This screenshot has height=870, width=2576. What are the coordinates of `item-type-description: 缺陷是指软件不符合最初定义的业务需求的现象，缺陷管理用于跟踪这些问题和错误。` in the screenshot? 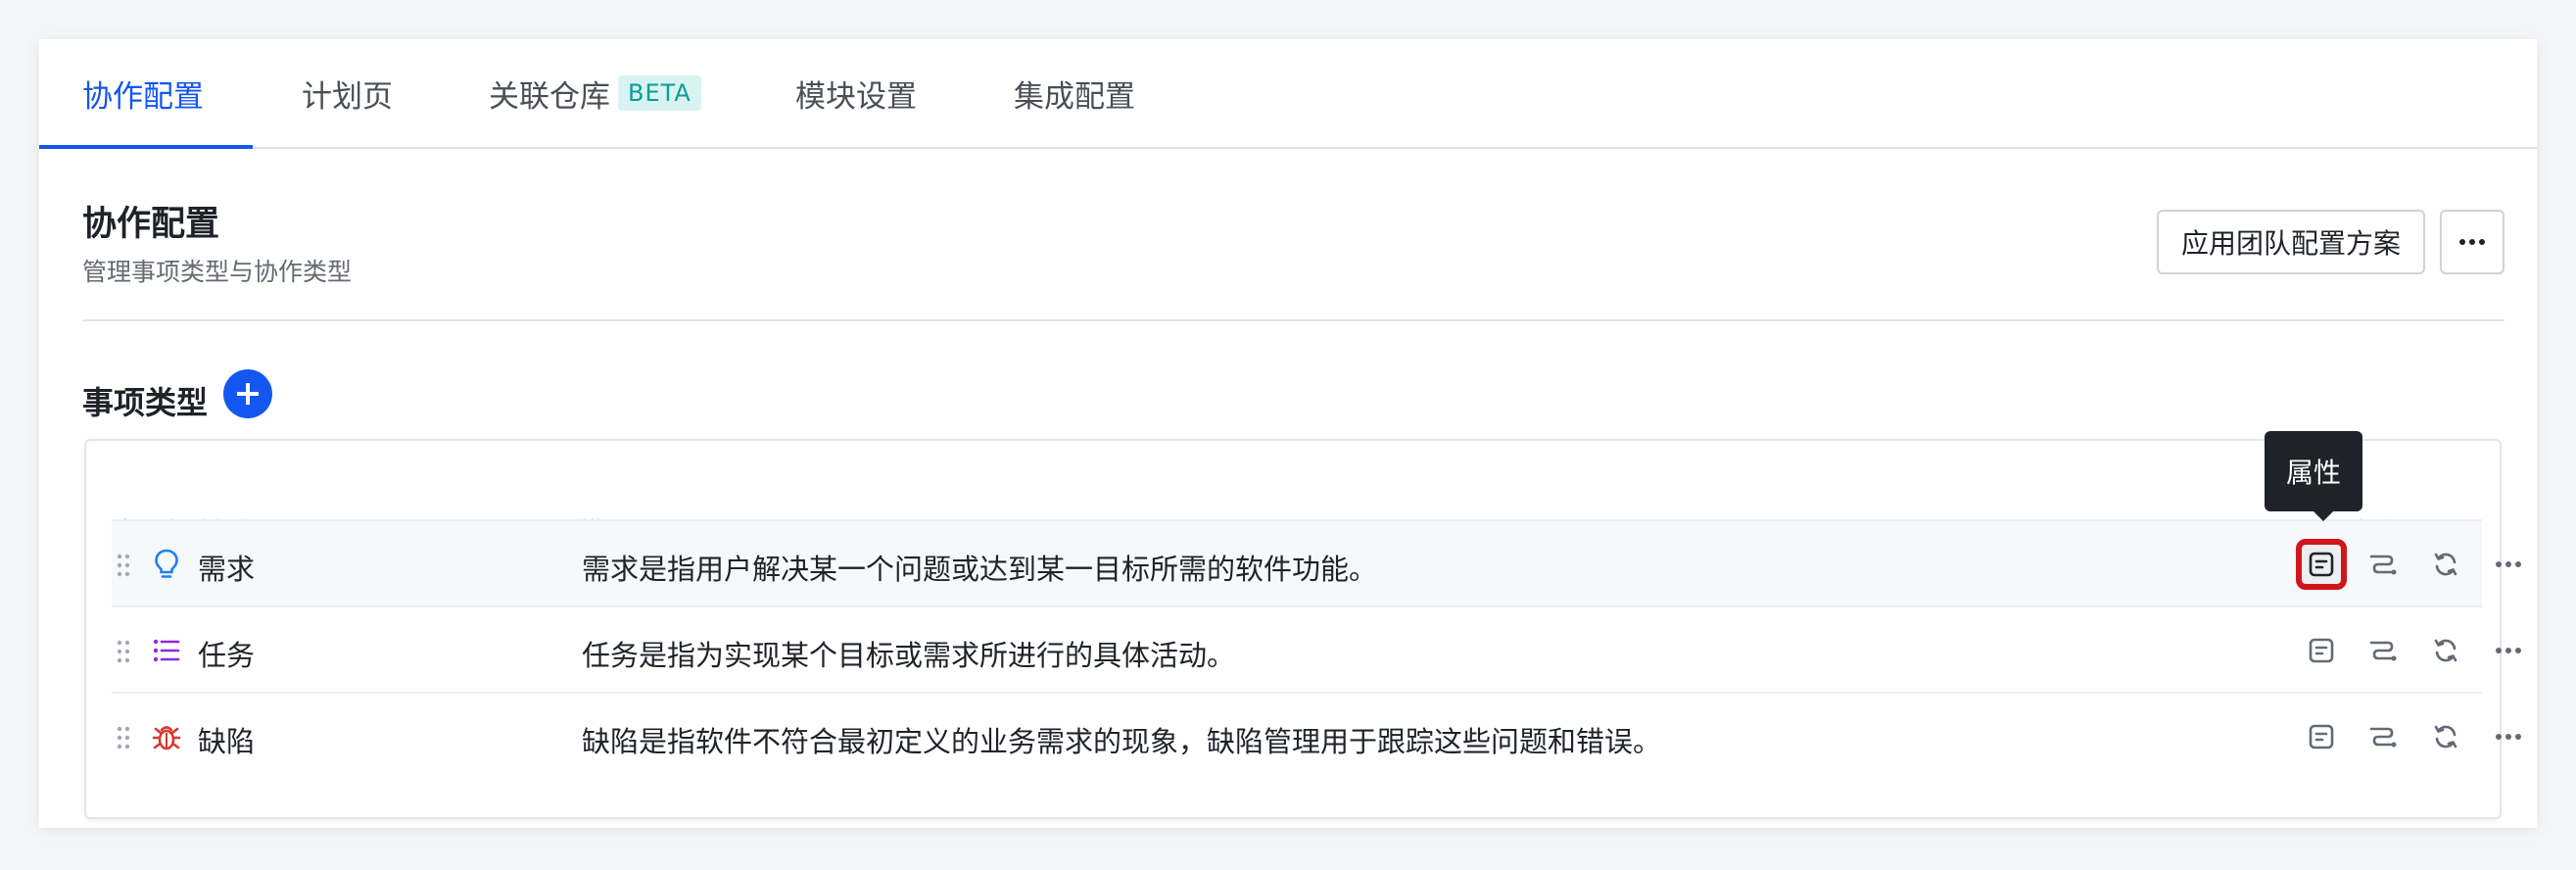 It's located at (1122, 742).